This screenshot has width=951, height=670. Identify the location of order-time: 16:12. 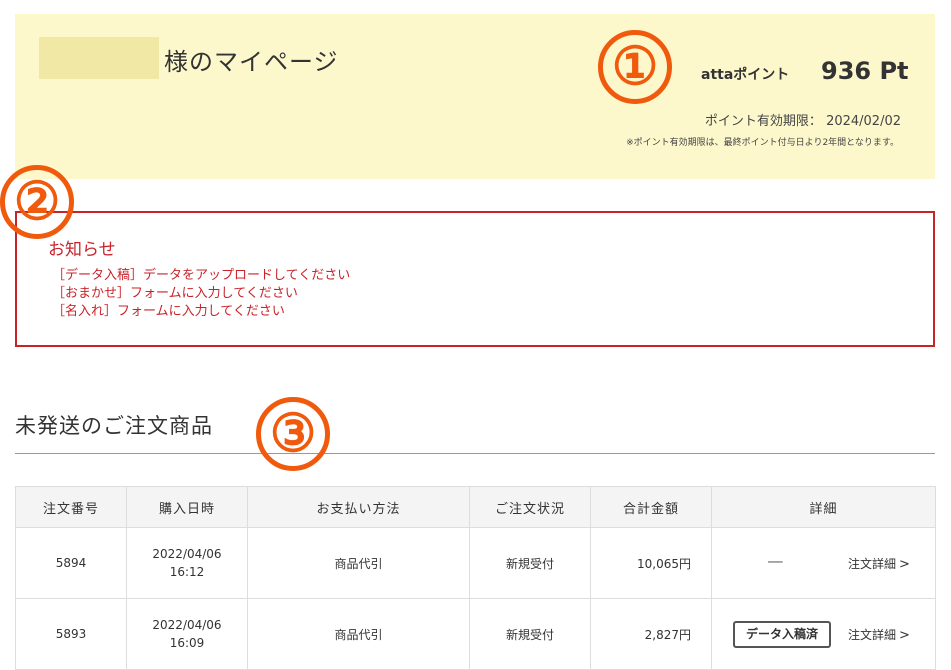
(187, 572).